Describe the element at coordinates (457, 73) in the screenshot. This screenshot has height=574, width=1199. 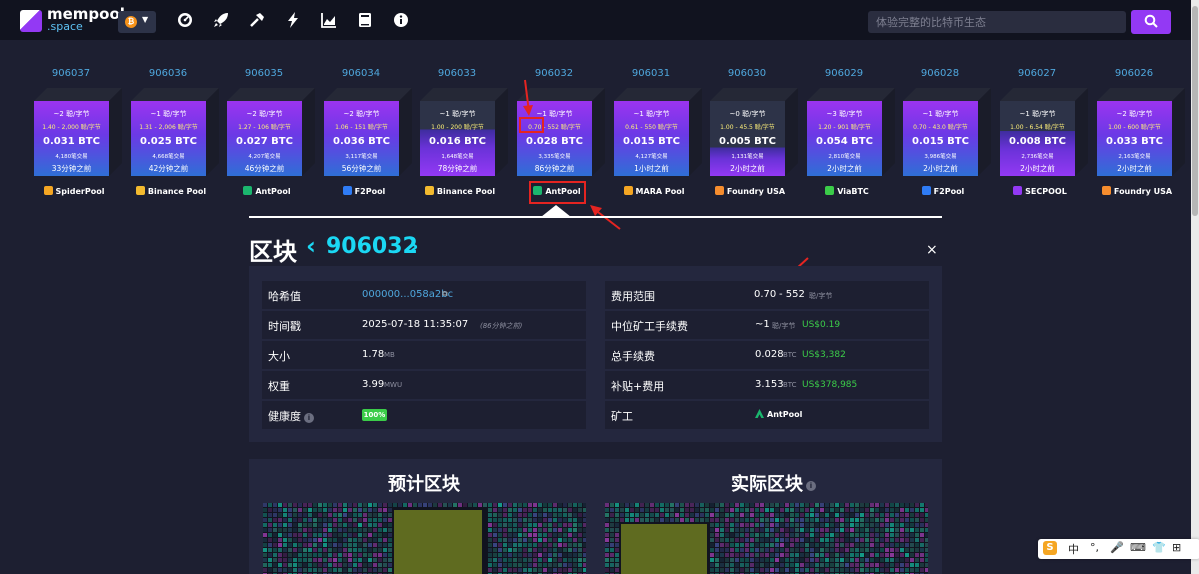
I see `block-height-link: 906033` at that location.